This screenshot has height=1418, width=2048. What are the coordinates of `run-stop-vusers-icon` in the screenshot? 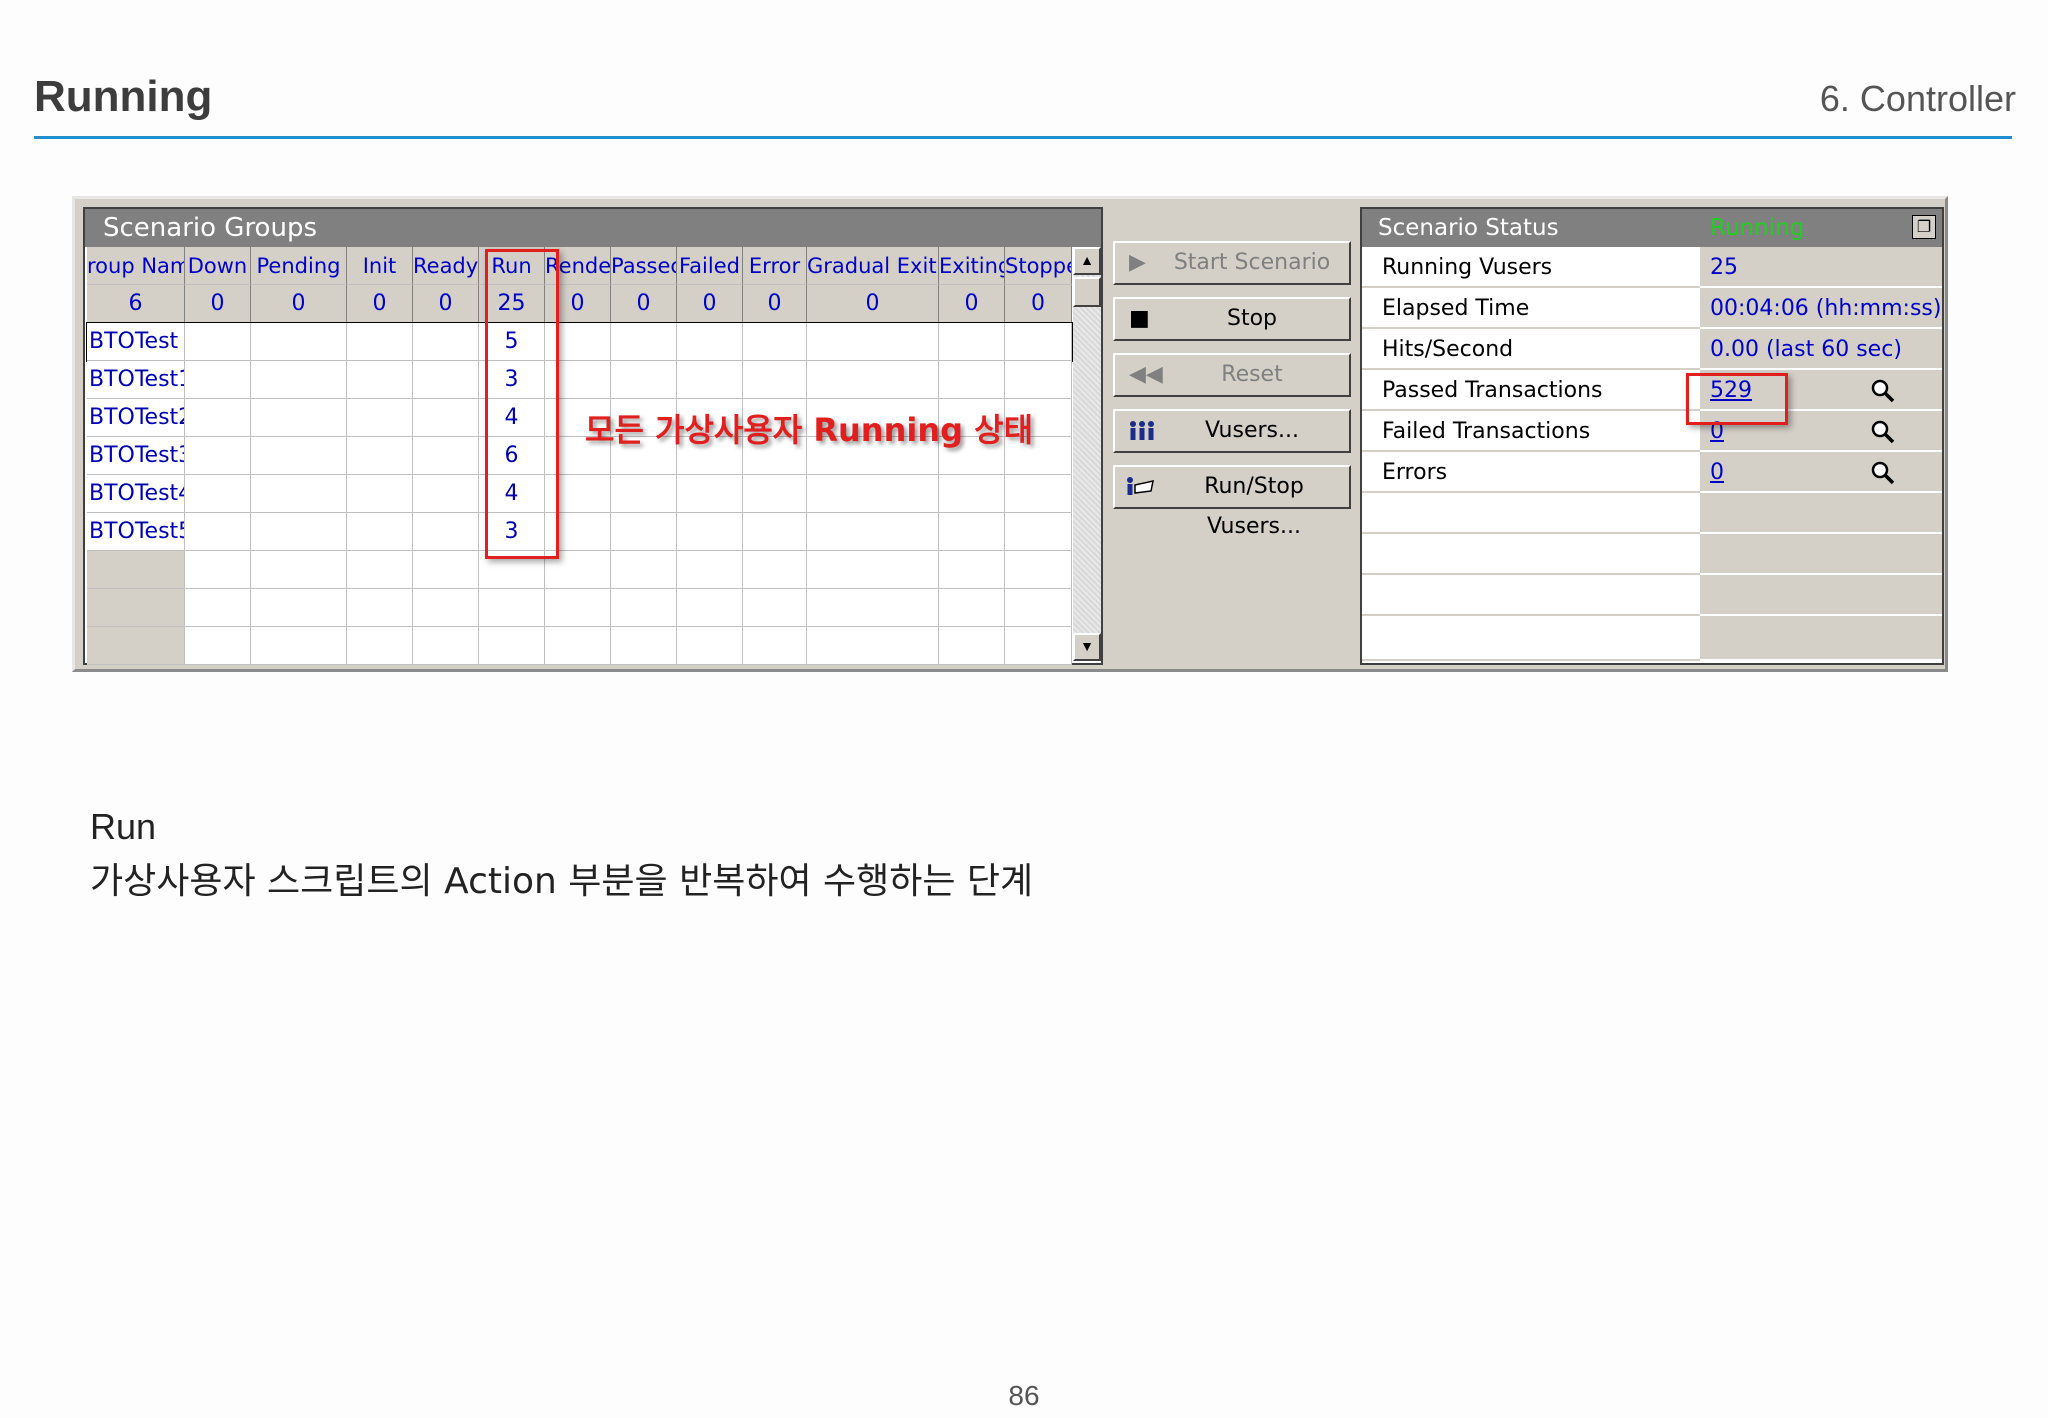 It's located at (1139, 487).